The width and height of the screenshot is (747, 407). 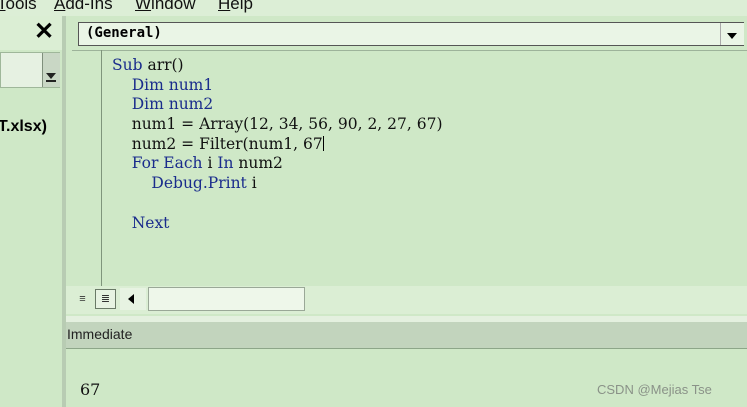 What do you see at coordinates (277, 204) in the screenshot?
I see `code-line` at bounding box center [277, 204].